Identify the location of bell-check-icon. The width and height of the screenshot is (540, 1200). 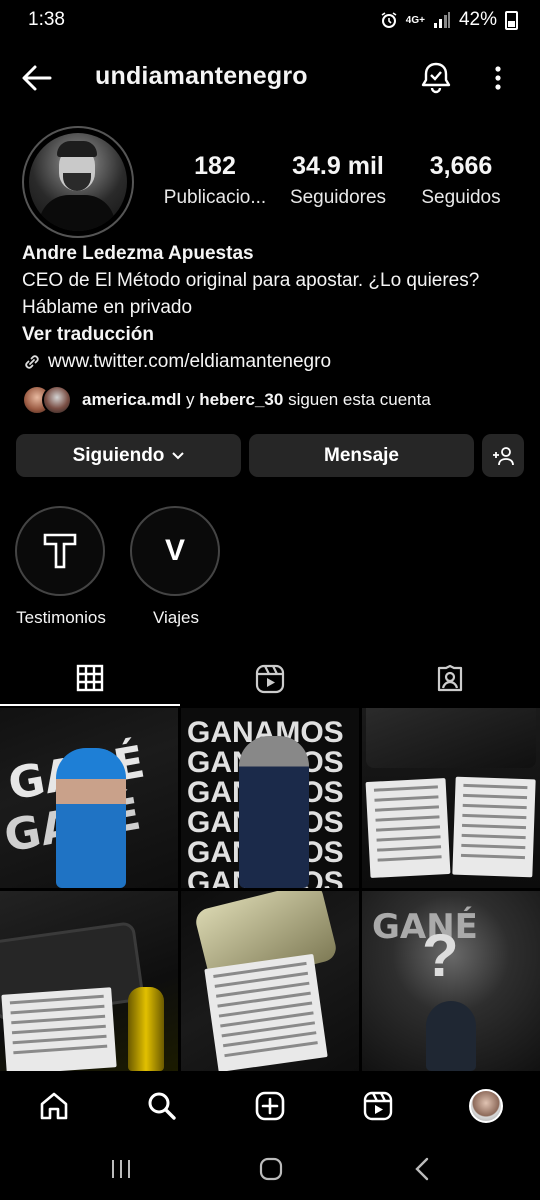
(436, 77).